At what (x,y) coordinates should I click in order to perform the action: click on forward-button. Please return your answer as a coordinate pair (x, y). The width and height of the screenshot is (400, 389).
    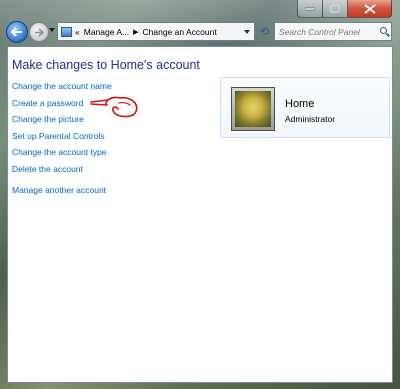
    Looking at the image, I should click on (39, 32).